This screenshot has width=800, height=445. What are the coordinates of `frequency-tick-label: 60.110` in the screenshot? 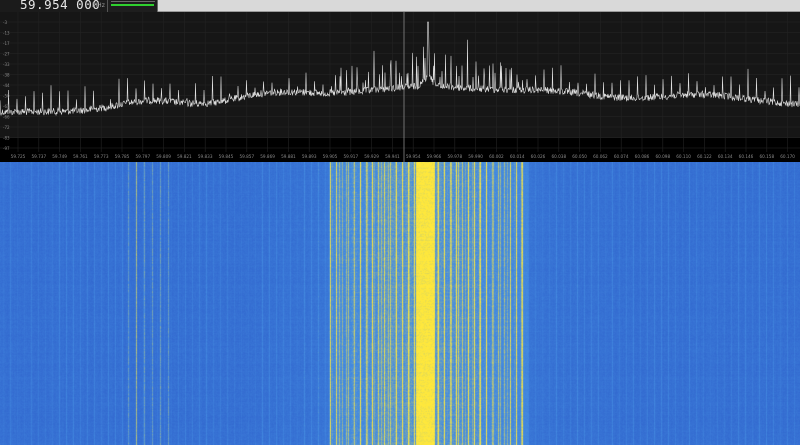 It's located at (683, 156).